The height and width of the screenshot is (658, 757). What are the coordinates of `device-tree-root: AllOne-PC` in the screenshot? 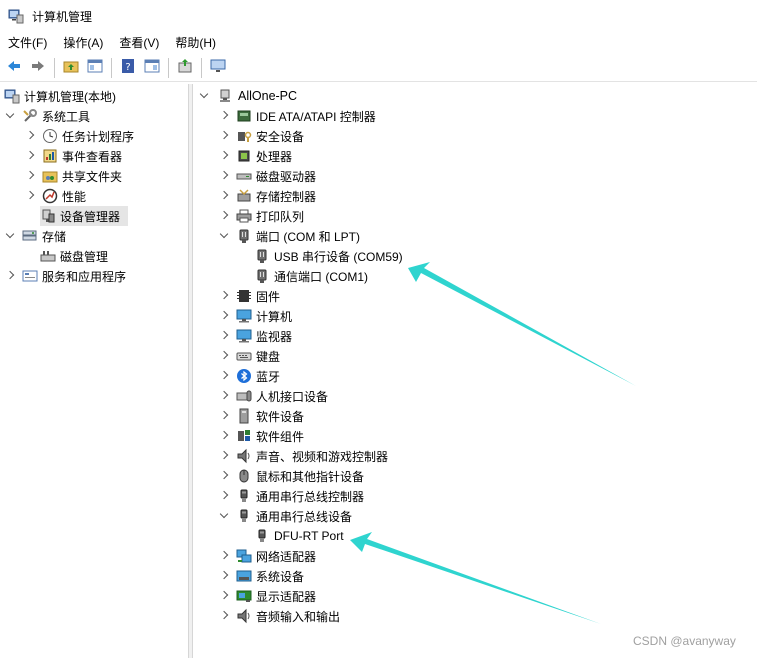 It's located at (248, 96).